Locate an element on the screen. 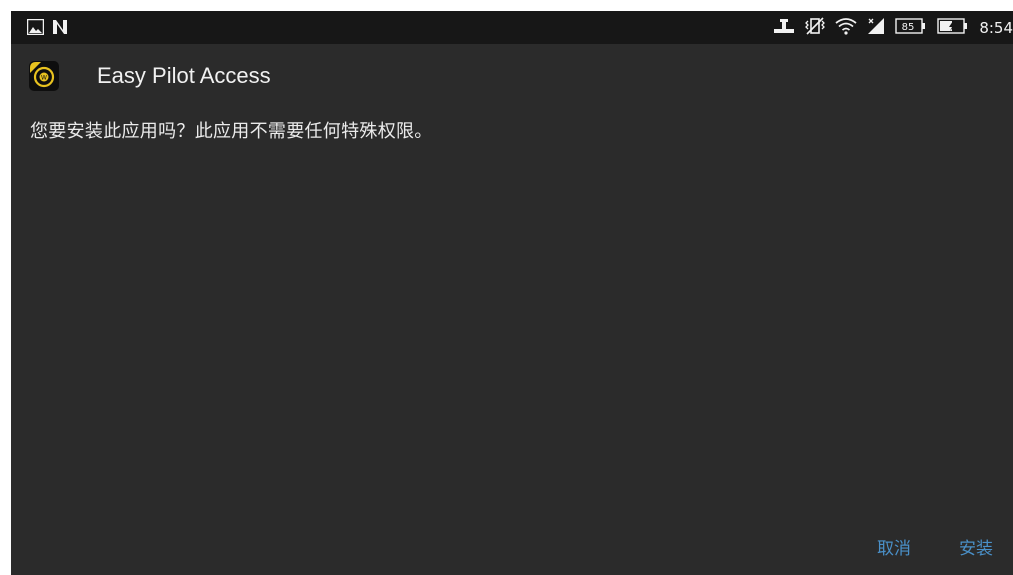  app-header: W Easy Pilot Access is located at coordinates (150, 76).